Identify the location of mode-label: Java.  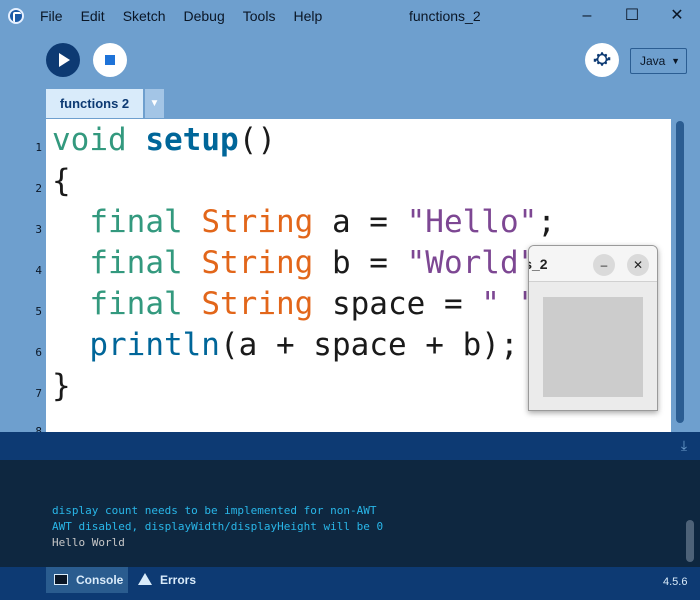
(653, 61).